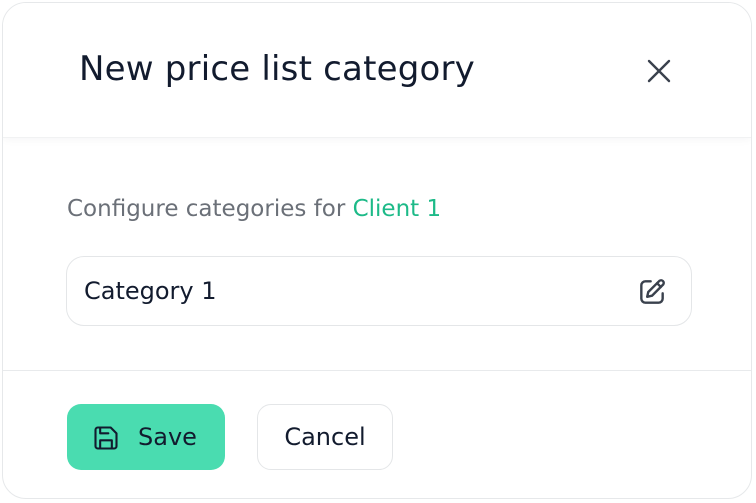 The image size is (756, 503). Describe the element at coordinates (206, 209) in the screenshot. I see `subtitle-prefix: Configure categories for` at that location.